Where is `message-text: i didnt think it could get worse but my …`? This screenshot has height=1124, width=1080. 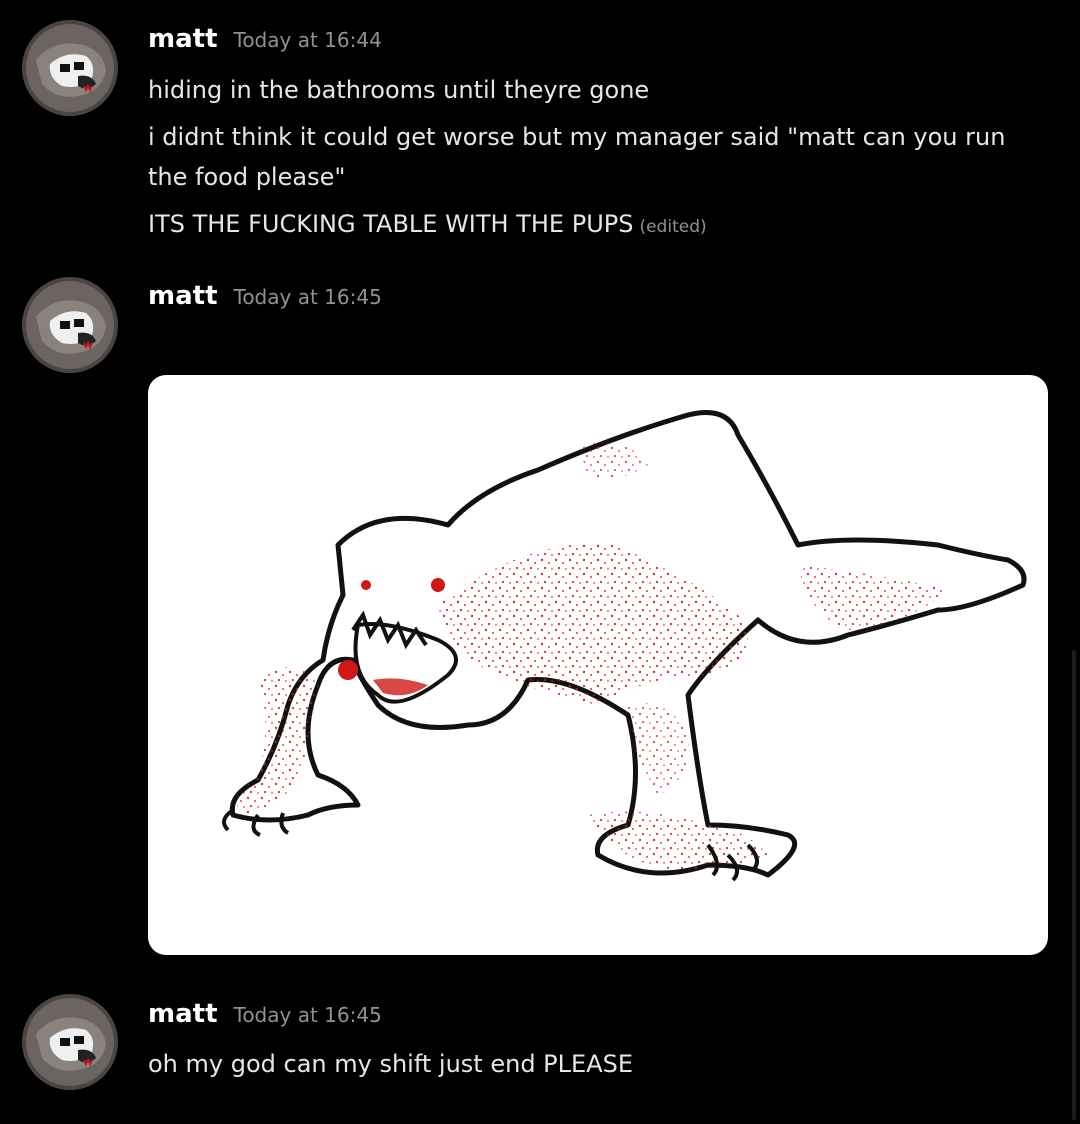
message-text: i didnt think it could get worse but my … is located at coordinates (577, 157).